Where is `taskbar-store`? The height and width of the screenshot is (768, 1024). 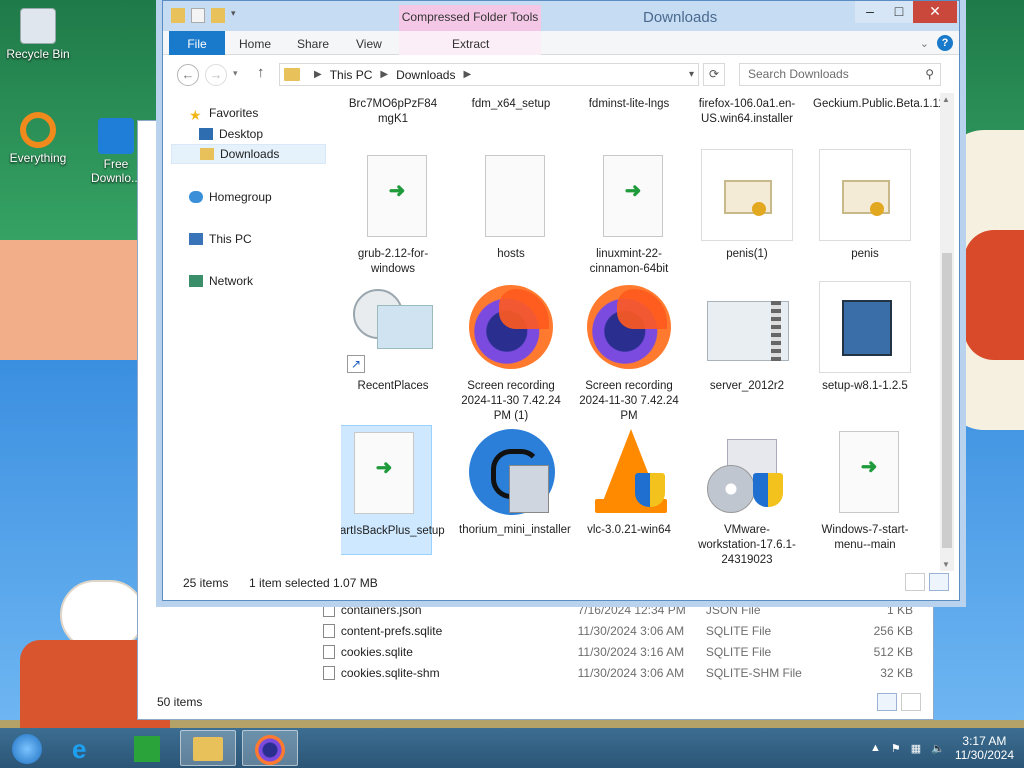
taskbar-store is located at coordinates (148, 748).